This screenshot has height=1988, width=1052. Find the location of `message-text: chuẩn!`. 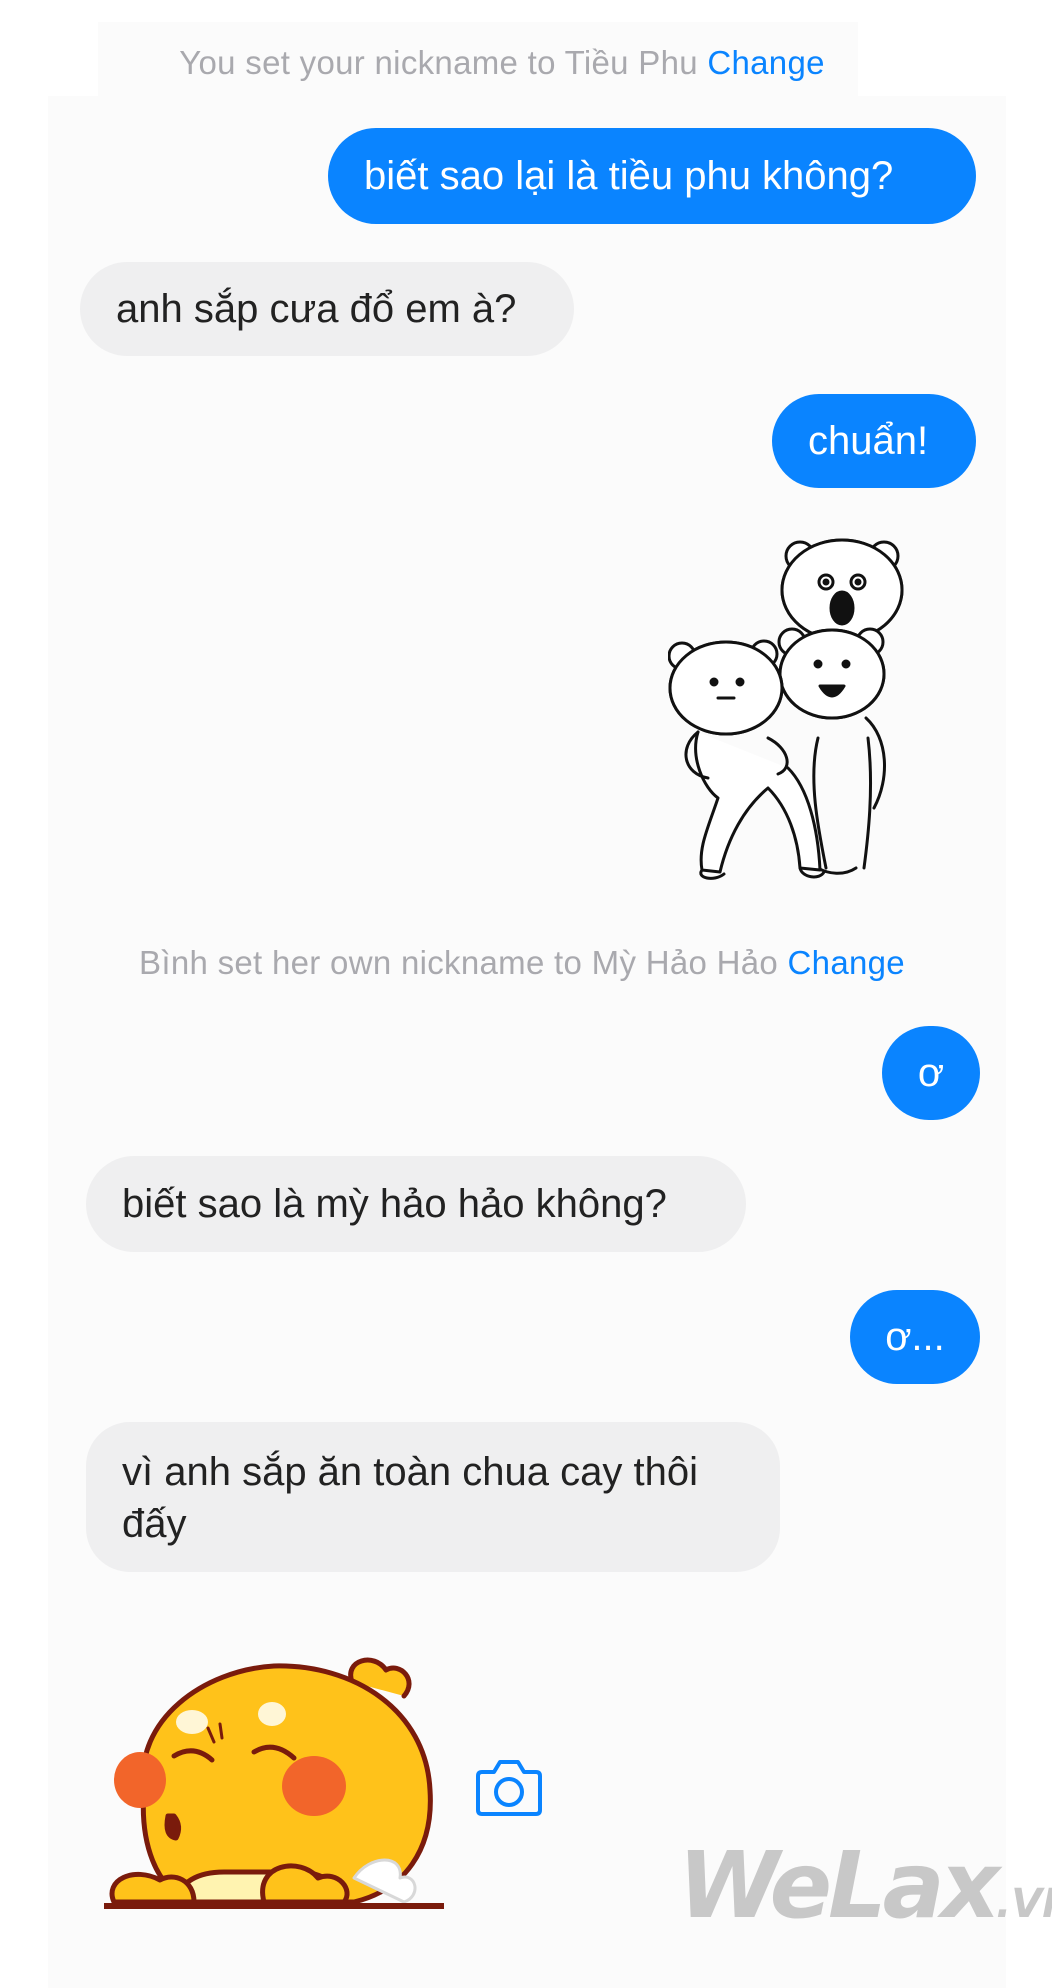

message-text: chuẩn! is located at coordinates (868, 441).